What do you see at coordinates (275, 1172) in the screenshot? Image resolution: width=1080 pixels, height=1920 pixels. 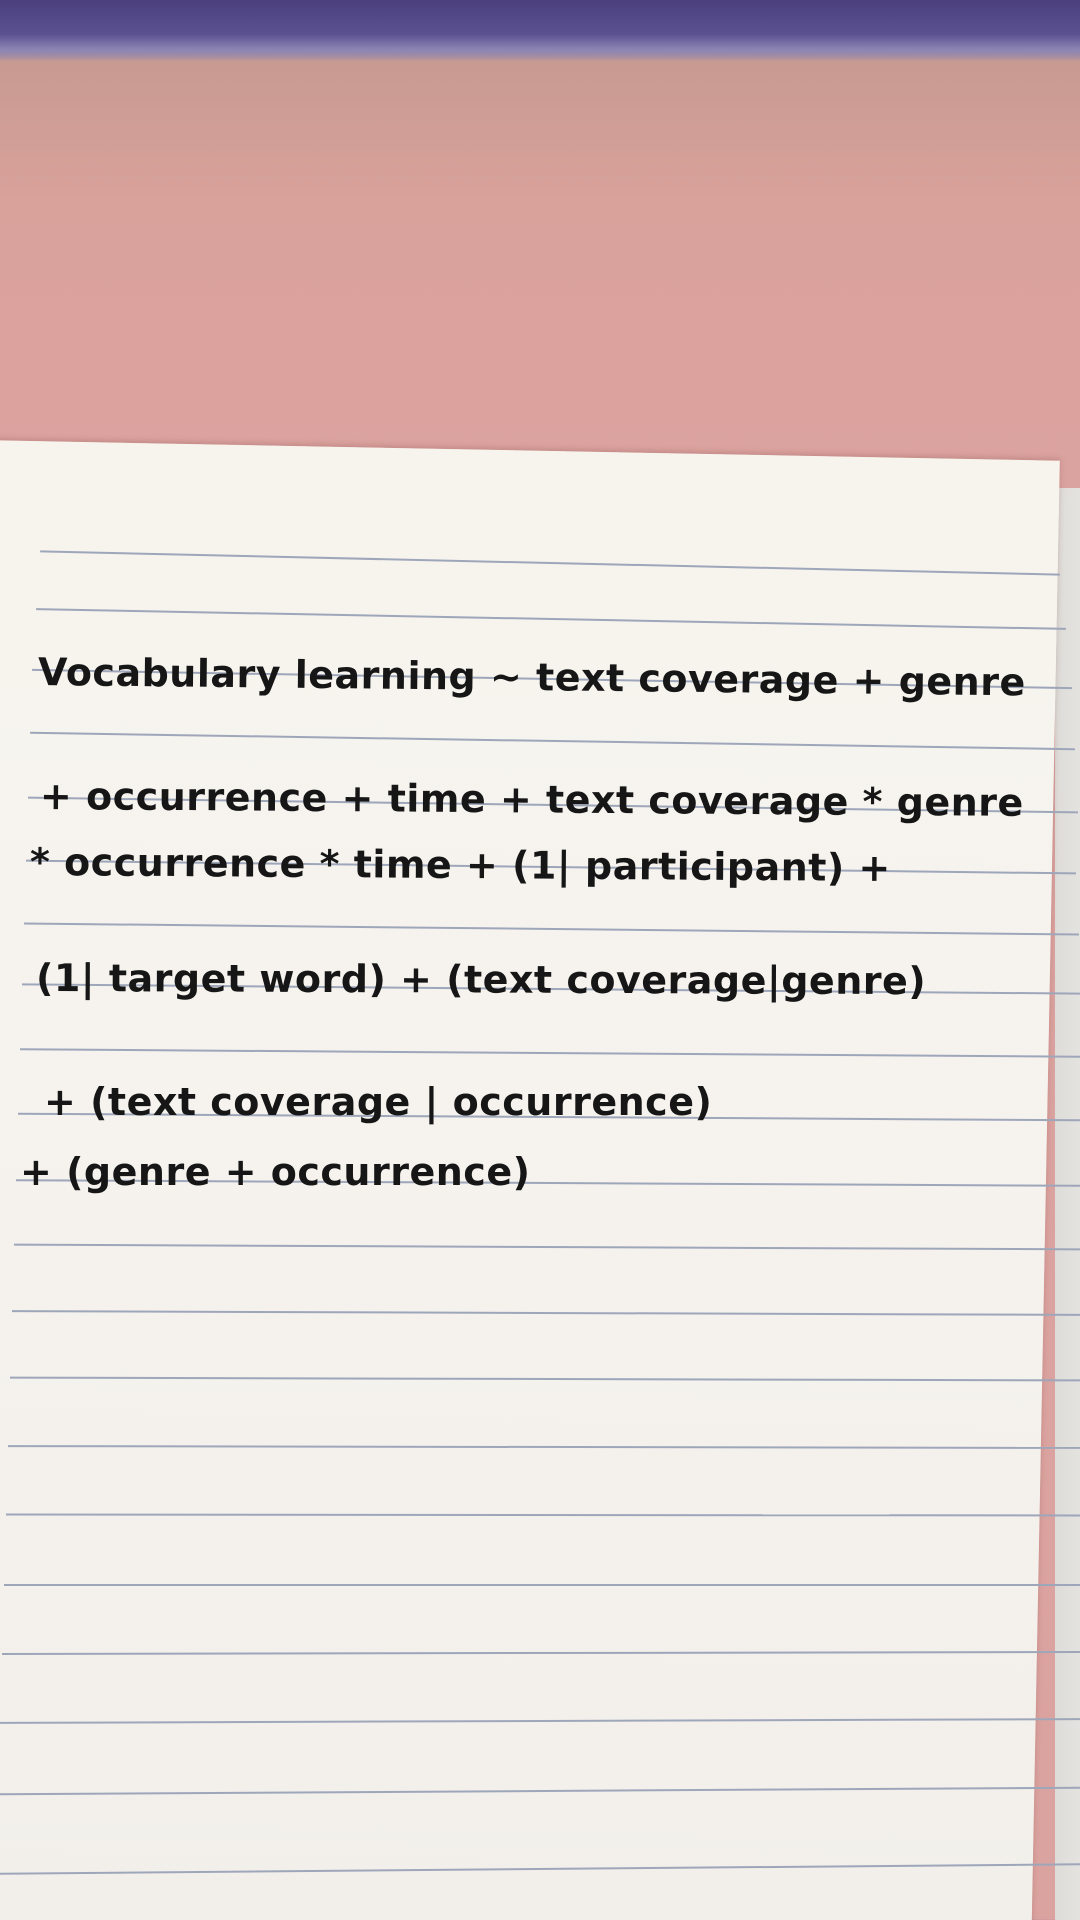 I see `note-line-6: + (genre + occurrence)` at bounding box center [275, 1172].